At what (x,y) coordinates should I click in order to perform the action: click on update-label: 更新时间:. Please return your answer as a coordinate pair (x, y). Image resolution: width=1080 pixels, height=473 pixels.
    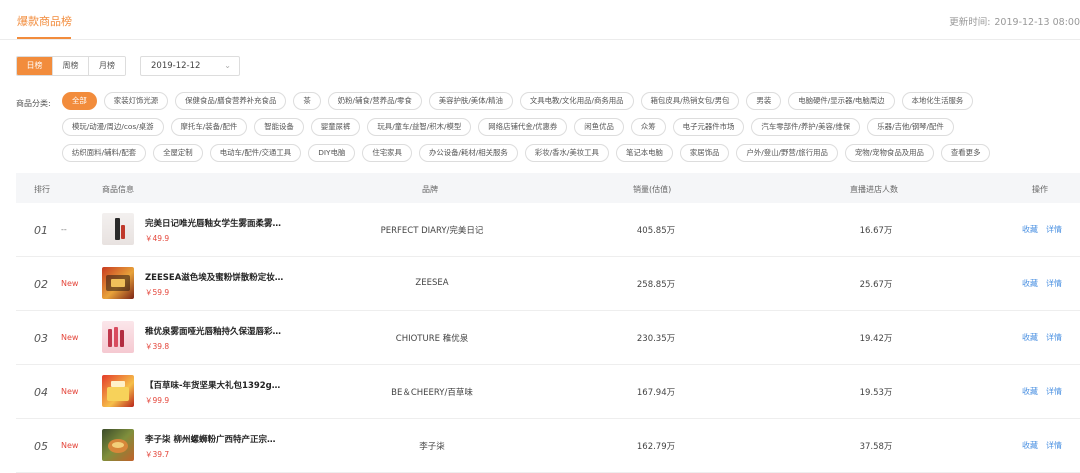
    Looking at the image, I should click on (970, 22).